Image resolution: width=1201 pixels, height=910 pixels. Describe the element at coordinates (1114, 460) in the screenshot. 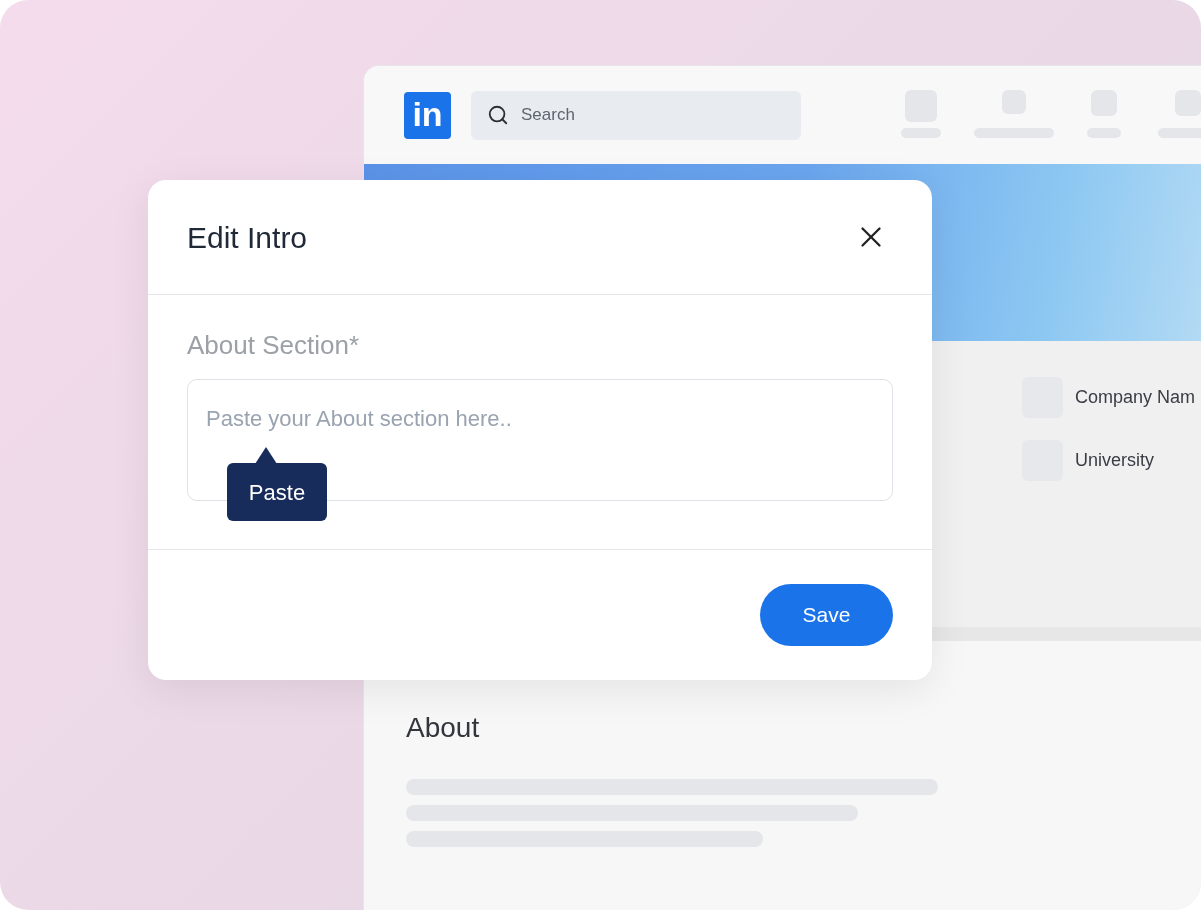

I see `profile-detail: University` at that location.